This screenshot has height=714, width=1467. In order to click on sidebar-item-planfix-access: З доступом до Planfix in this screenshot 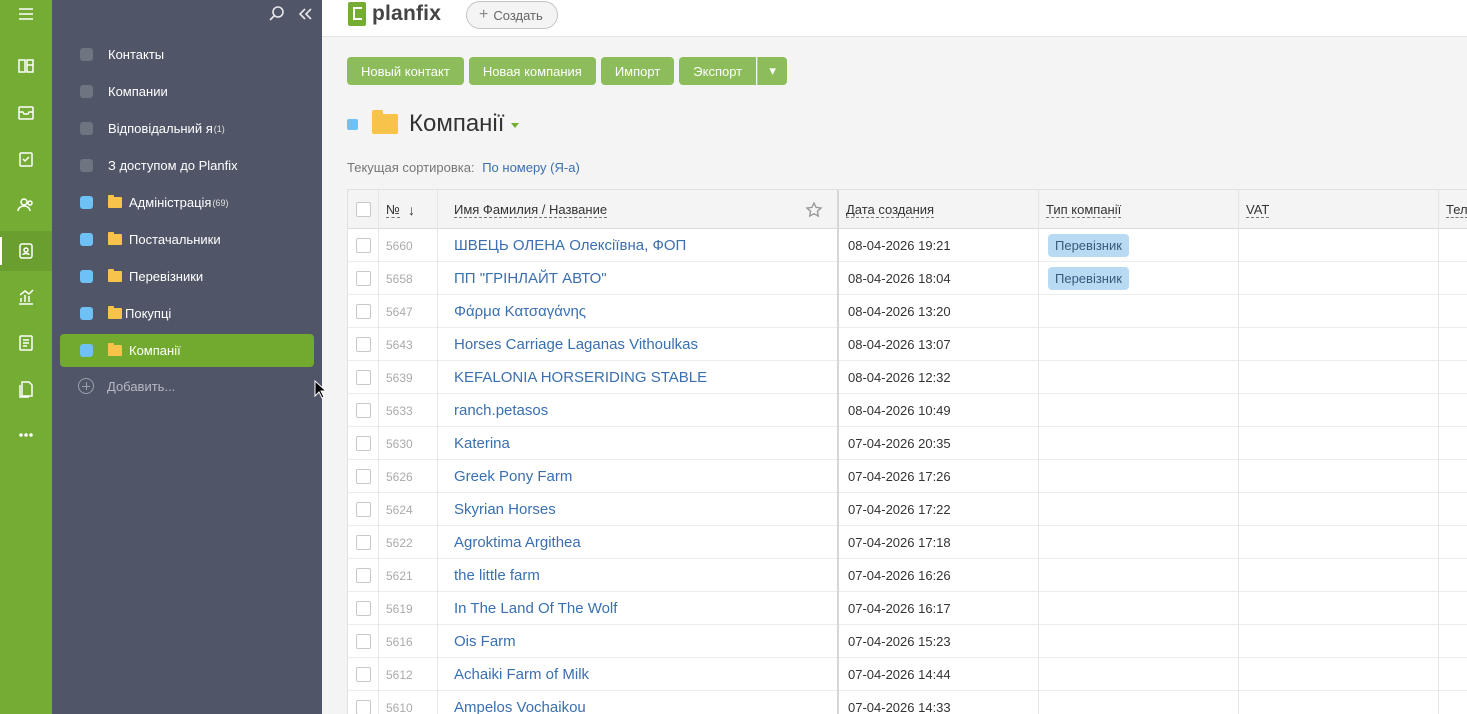, I will do `click(187, 165)`.